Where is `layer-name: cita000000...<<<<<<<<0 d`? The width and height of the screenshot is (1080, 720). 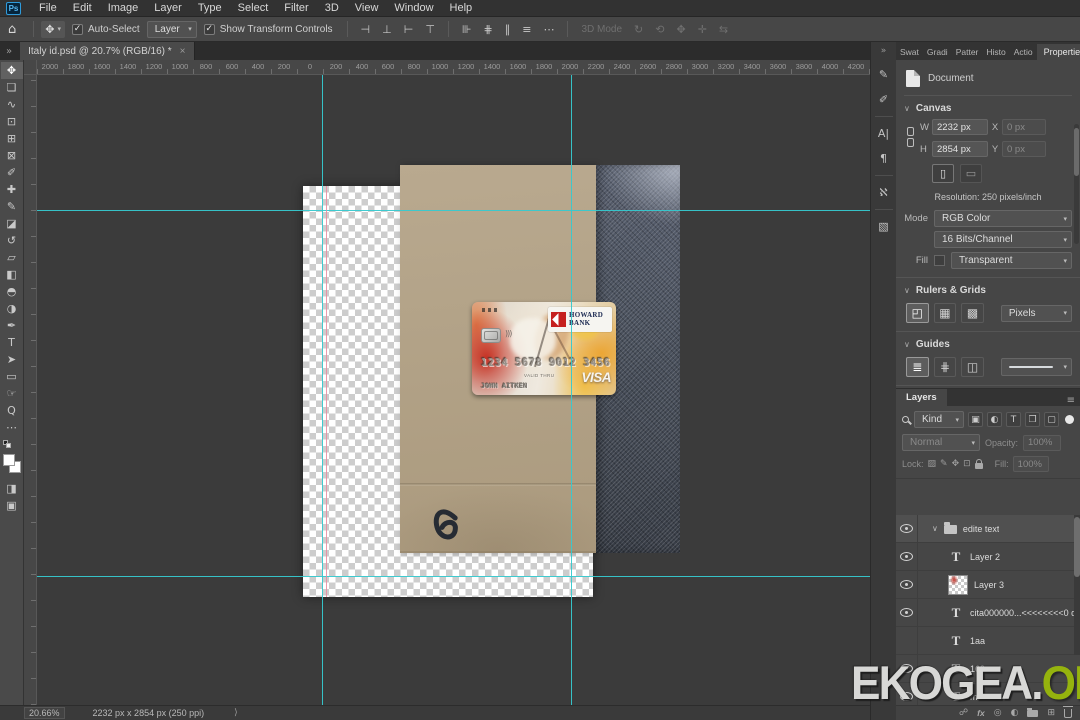
layer-name: cita000000...<<<<<<<<0 d is located at coordinates (1023, 613).